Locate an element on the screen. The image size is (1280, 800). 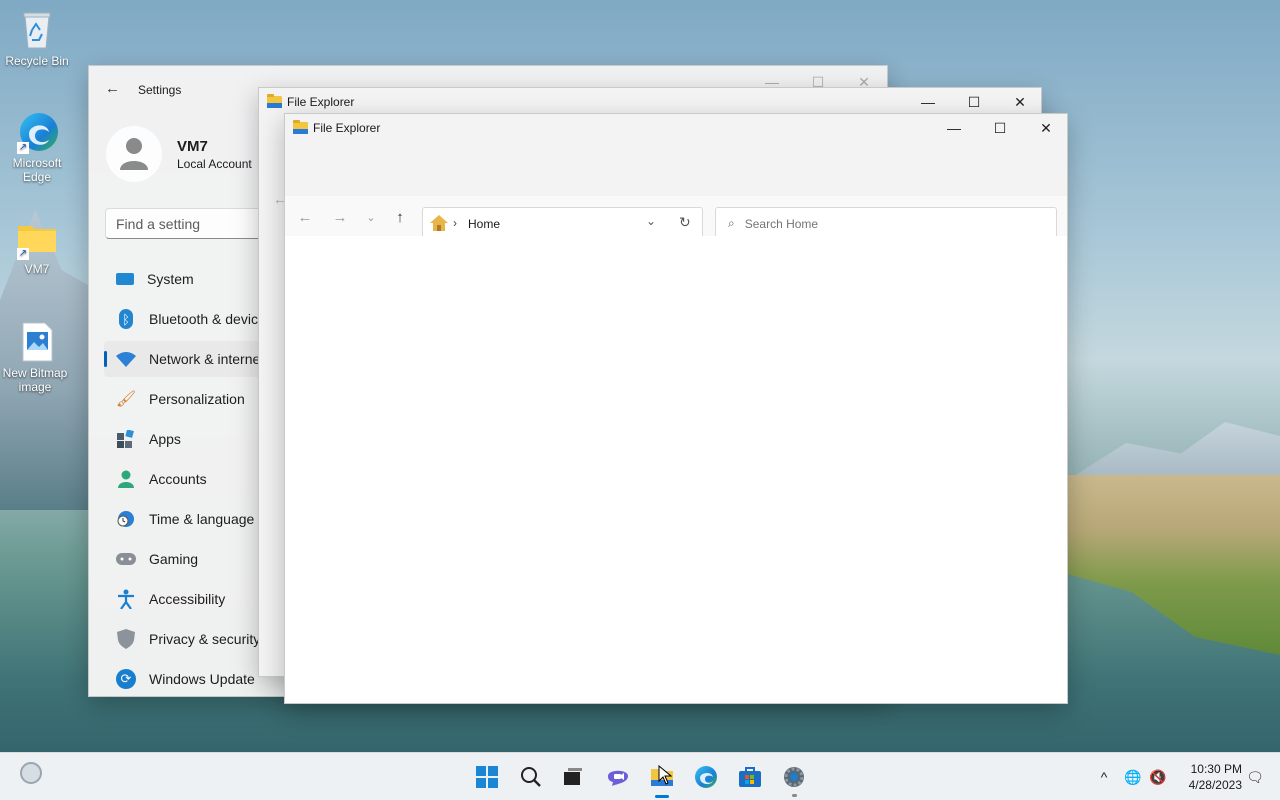
bluetooth-icon: ᛒ is located at coordinates (126, 319).